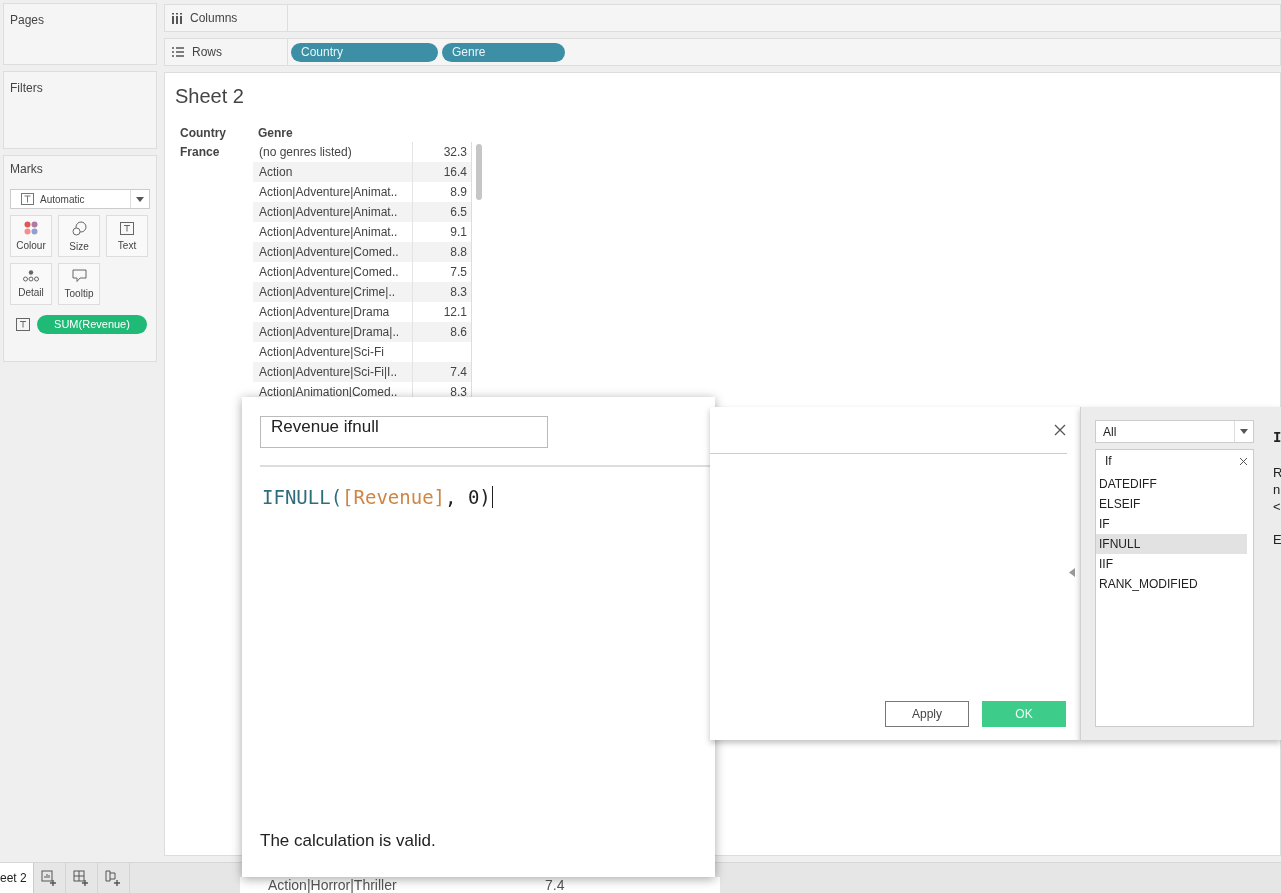 The image size is (1281, 893). Describe the element at coordinates (442, 252) in the screenshot. I see `table-cell: 8.8` at that location.